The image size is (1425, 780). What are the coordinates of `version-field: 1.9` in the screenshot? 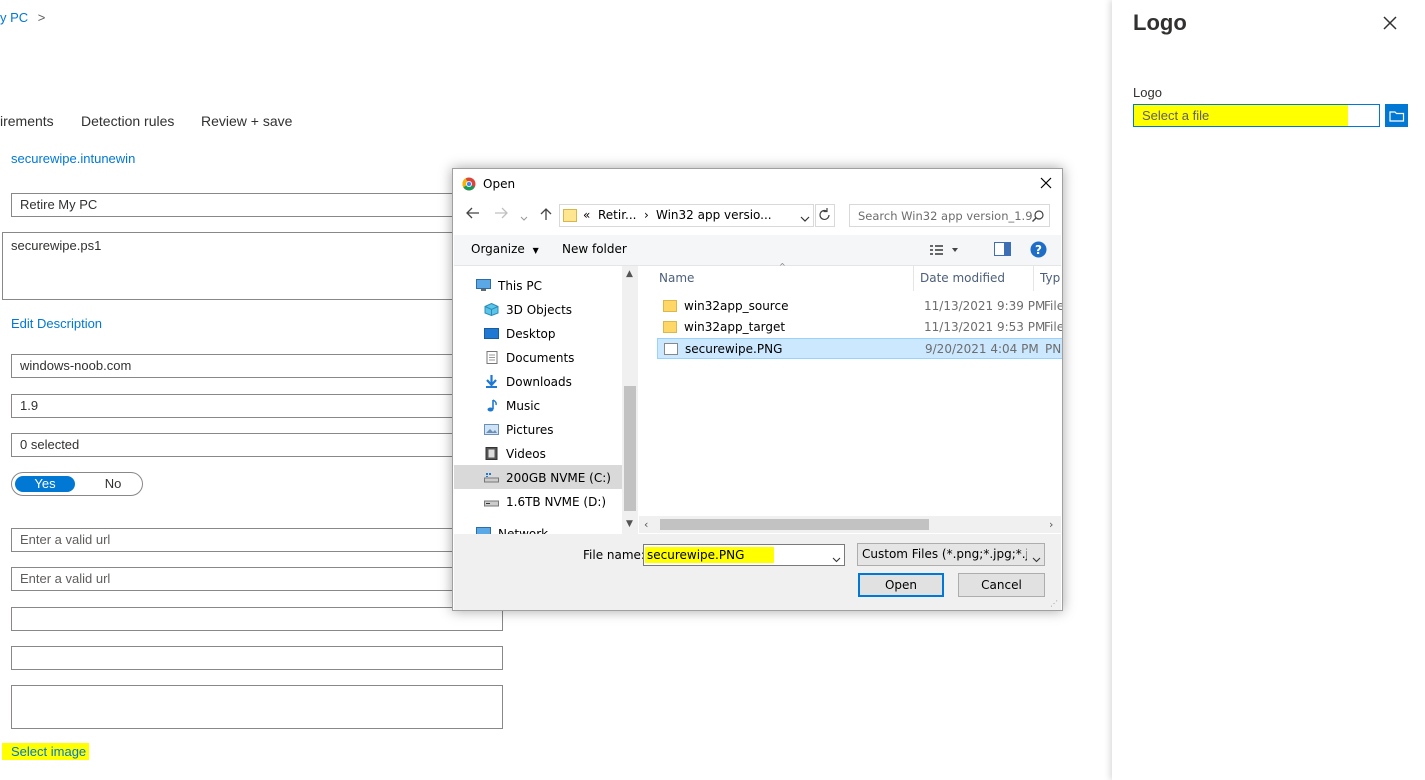 It's located at (232, 406).